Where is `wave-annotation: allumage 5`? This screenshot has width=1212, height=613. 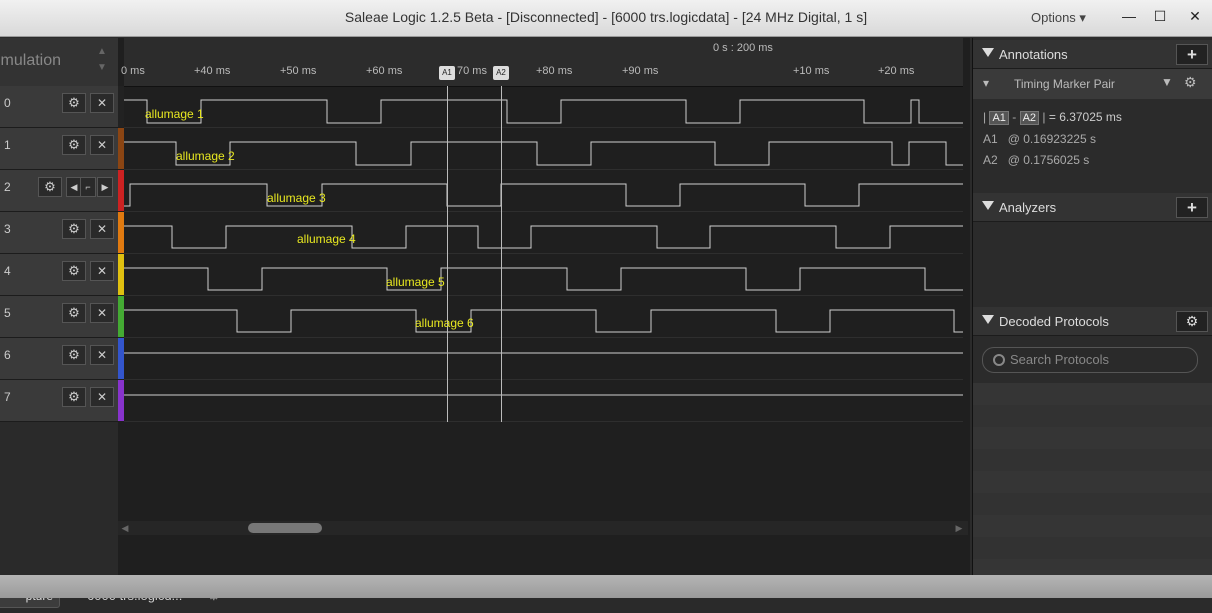
wave-annotation: allumage 5 is located at coordinates (415, 282).